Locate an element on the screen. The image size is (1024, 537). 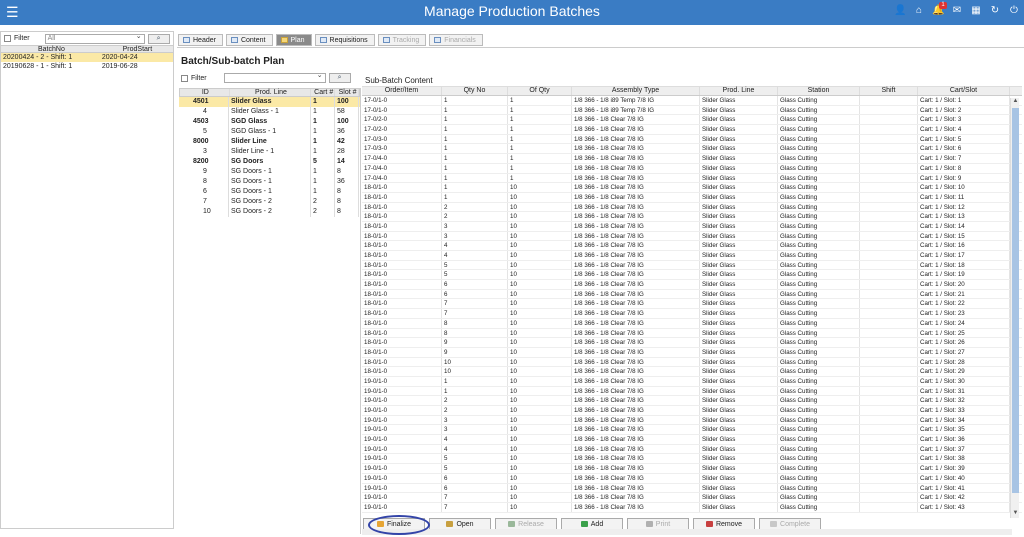
batch-row: 20200424 - 2 - Shift: 1 2020-04-24 is located at coordinates (87, 57).